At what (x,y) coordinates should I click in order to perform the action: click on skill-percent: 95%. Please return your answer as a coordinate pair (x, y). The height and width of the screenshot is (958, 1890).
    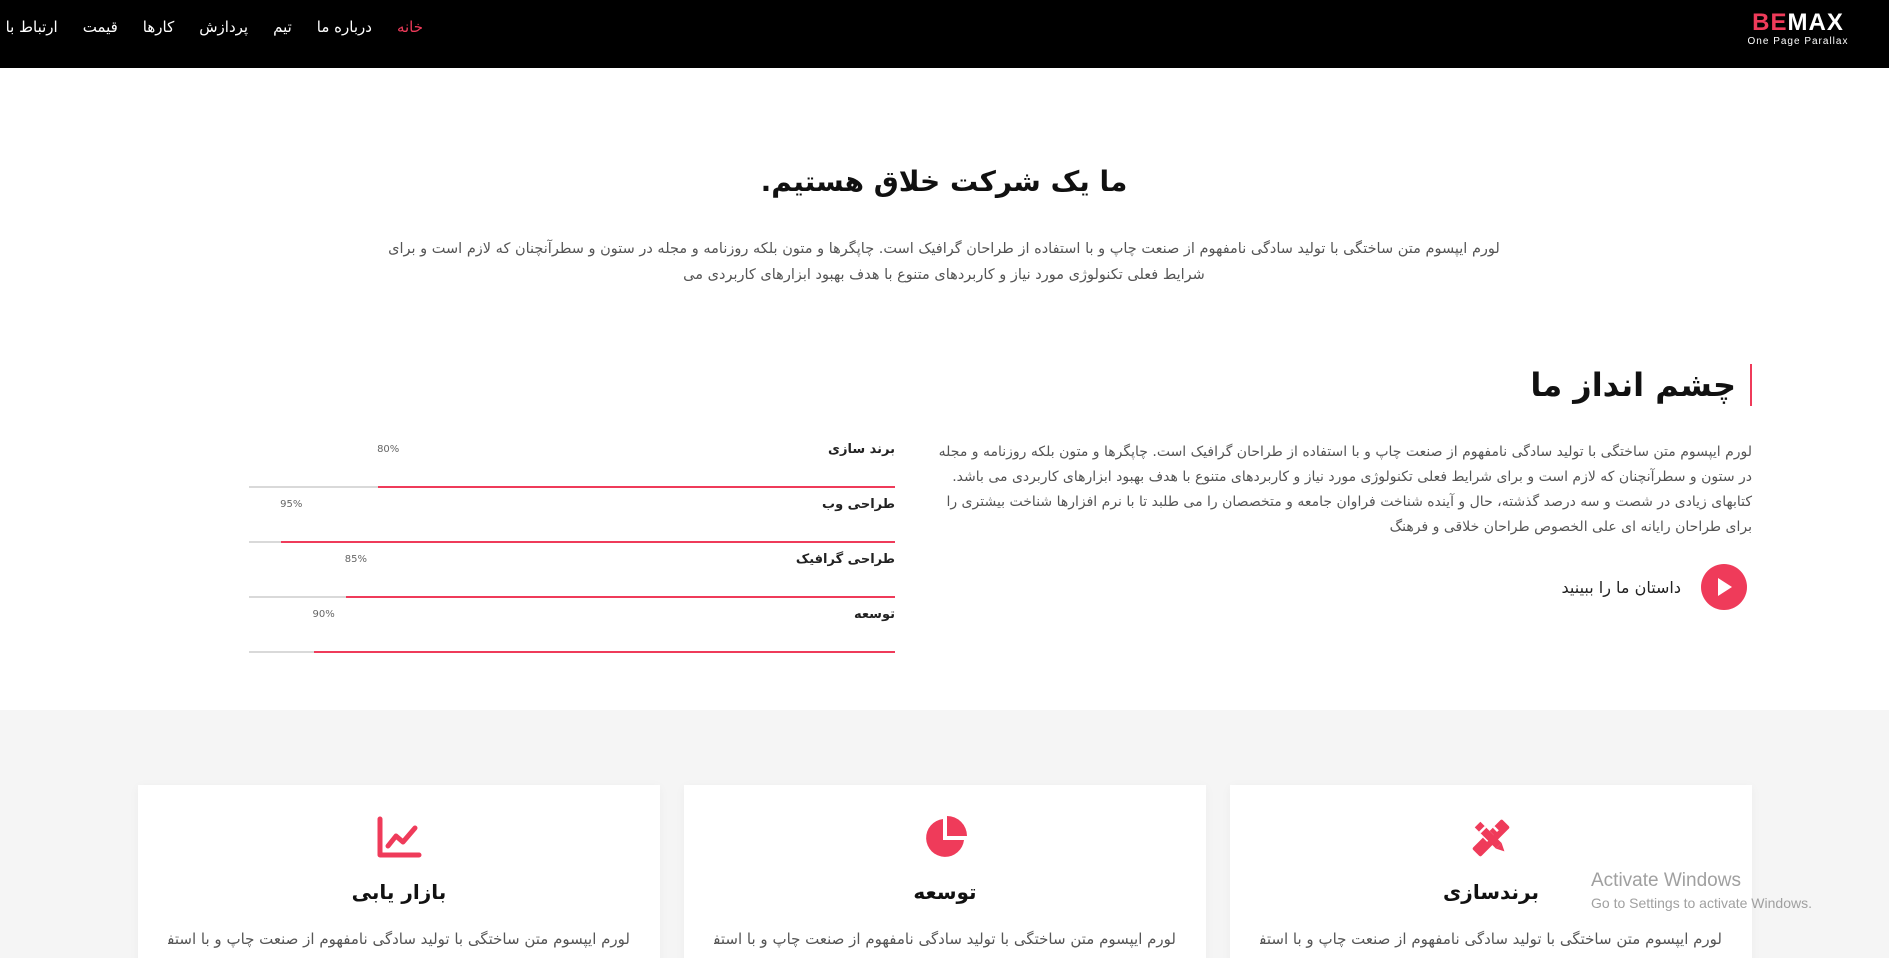
    Looking at the image, I should click on (292, 504).